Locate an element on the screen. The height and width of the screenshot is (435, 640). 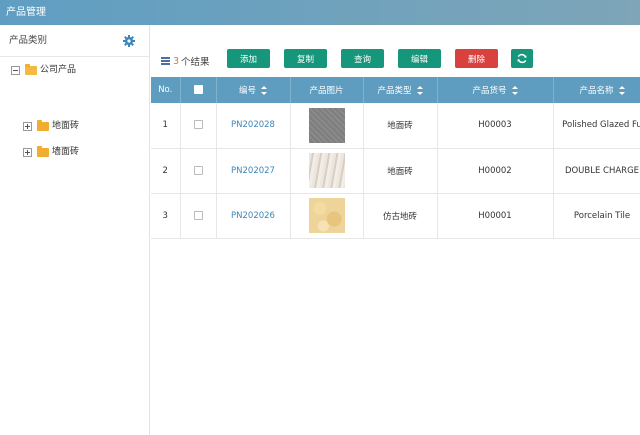
col-header-no: No. is located at coordinates (166, 90).